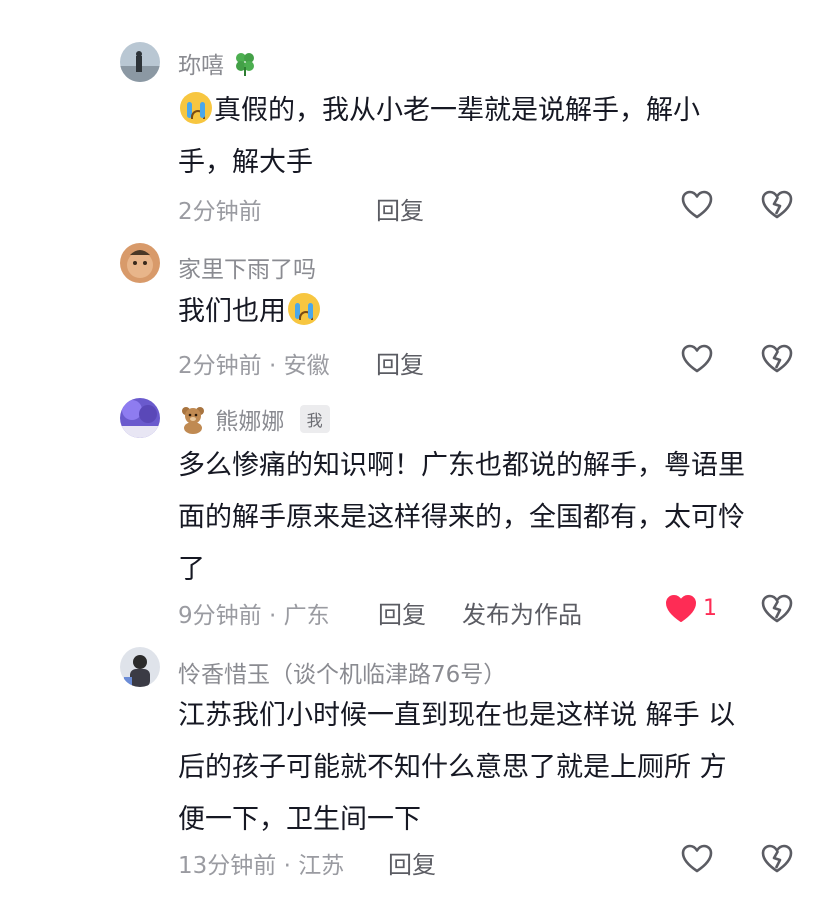  I want to click on username-text: 熊娜娜, so click(250, 422).